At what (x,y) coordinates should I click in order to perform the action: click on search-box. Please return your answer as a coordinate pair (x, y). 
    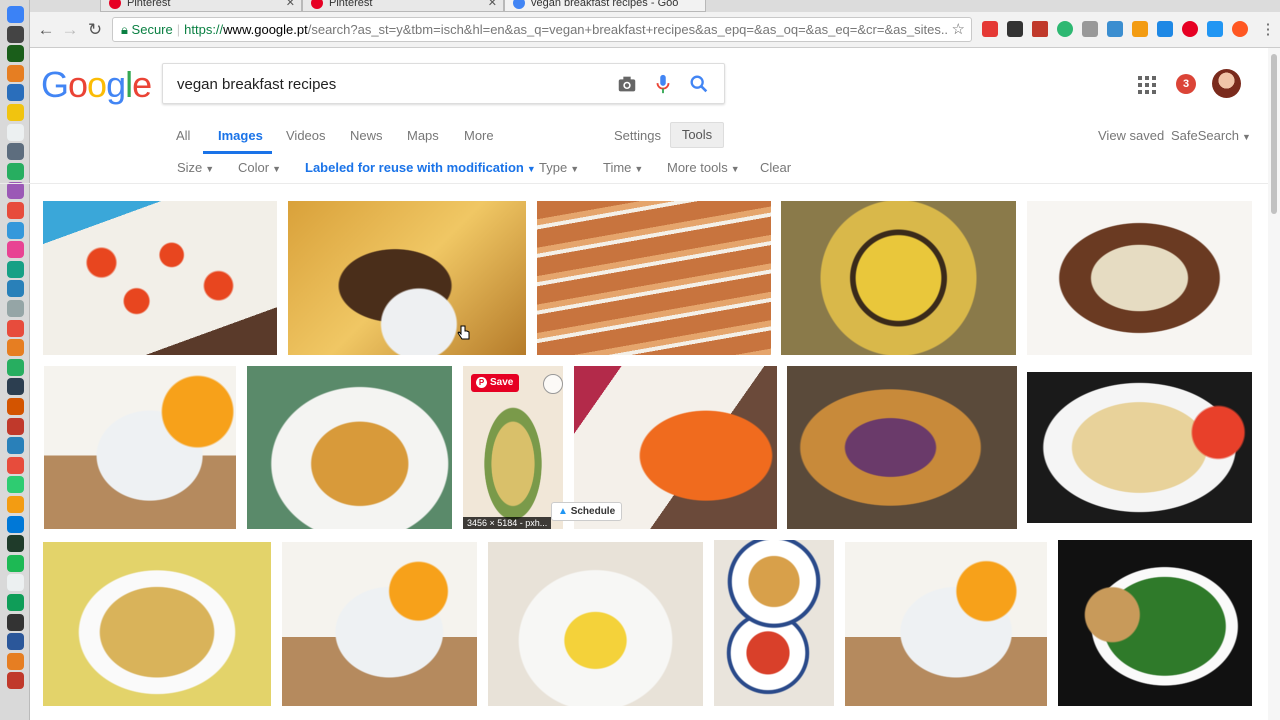
    Looking at the image, I should click on (443, 83).